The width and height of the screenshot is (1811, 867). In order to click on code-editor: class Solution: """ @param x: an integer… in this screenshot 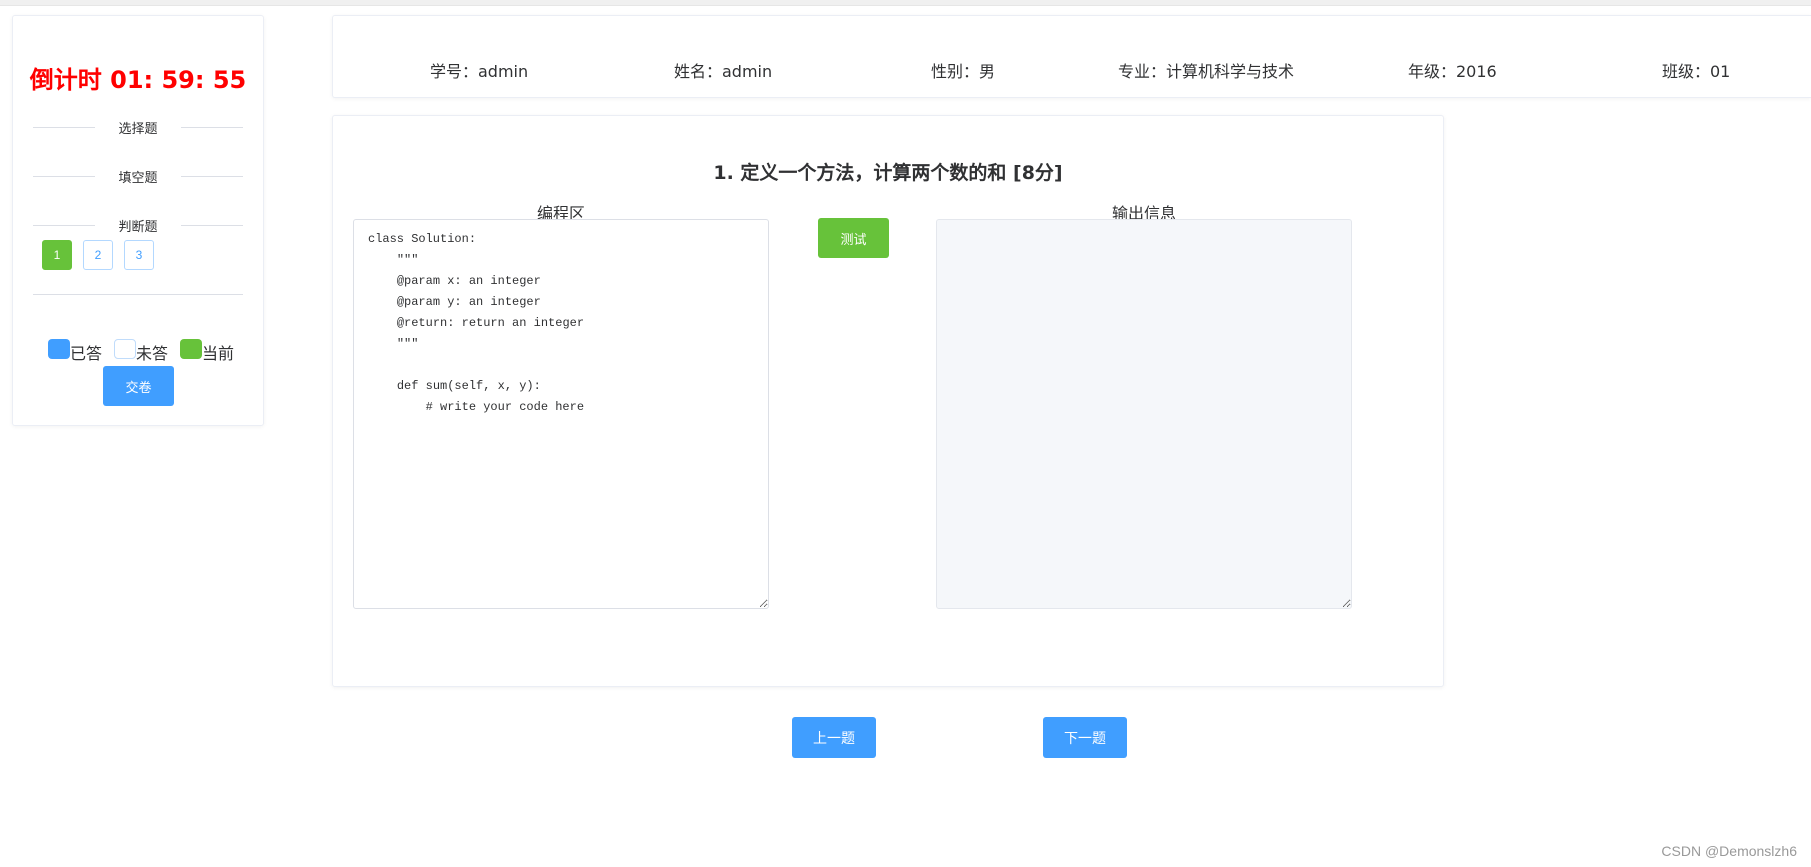, I will do `click(561, 414)`.